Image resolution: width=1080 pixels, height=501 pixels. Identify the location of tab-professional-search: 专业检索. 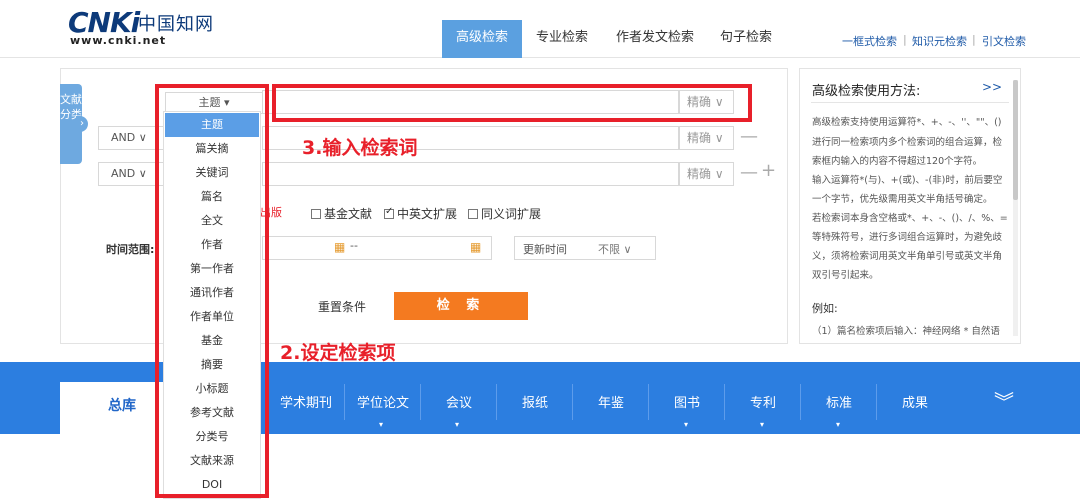
(562, 39).